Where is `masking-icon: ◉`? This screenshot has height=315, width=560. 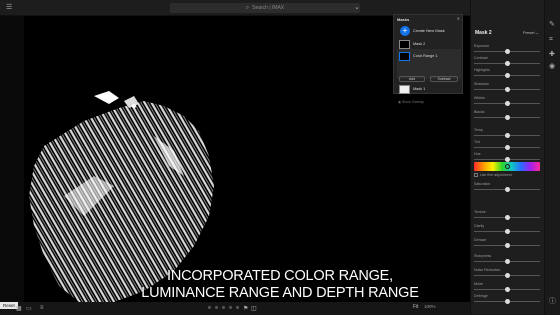 masking-icon: ◉ is located at coordinates (552, 66).